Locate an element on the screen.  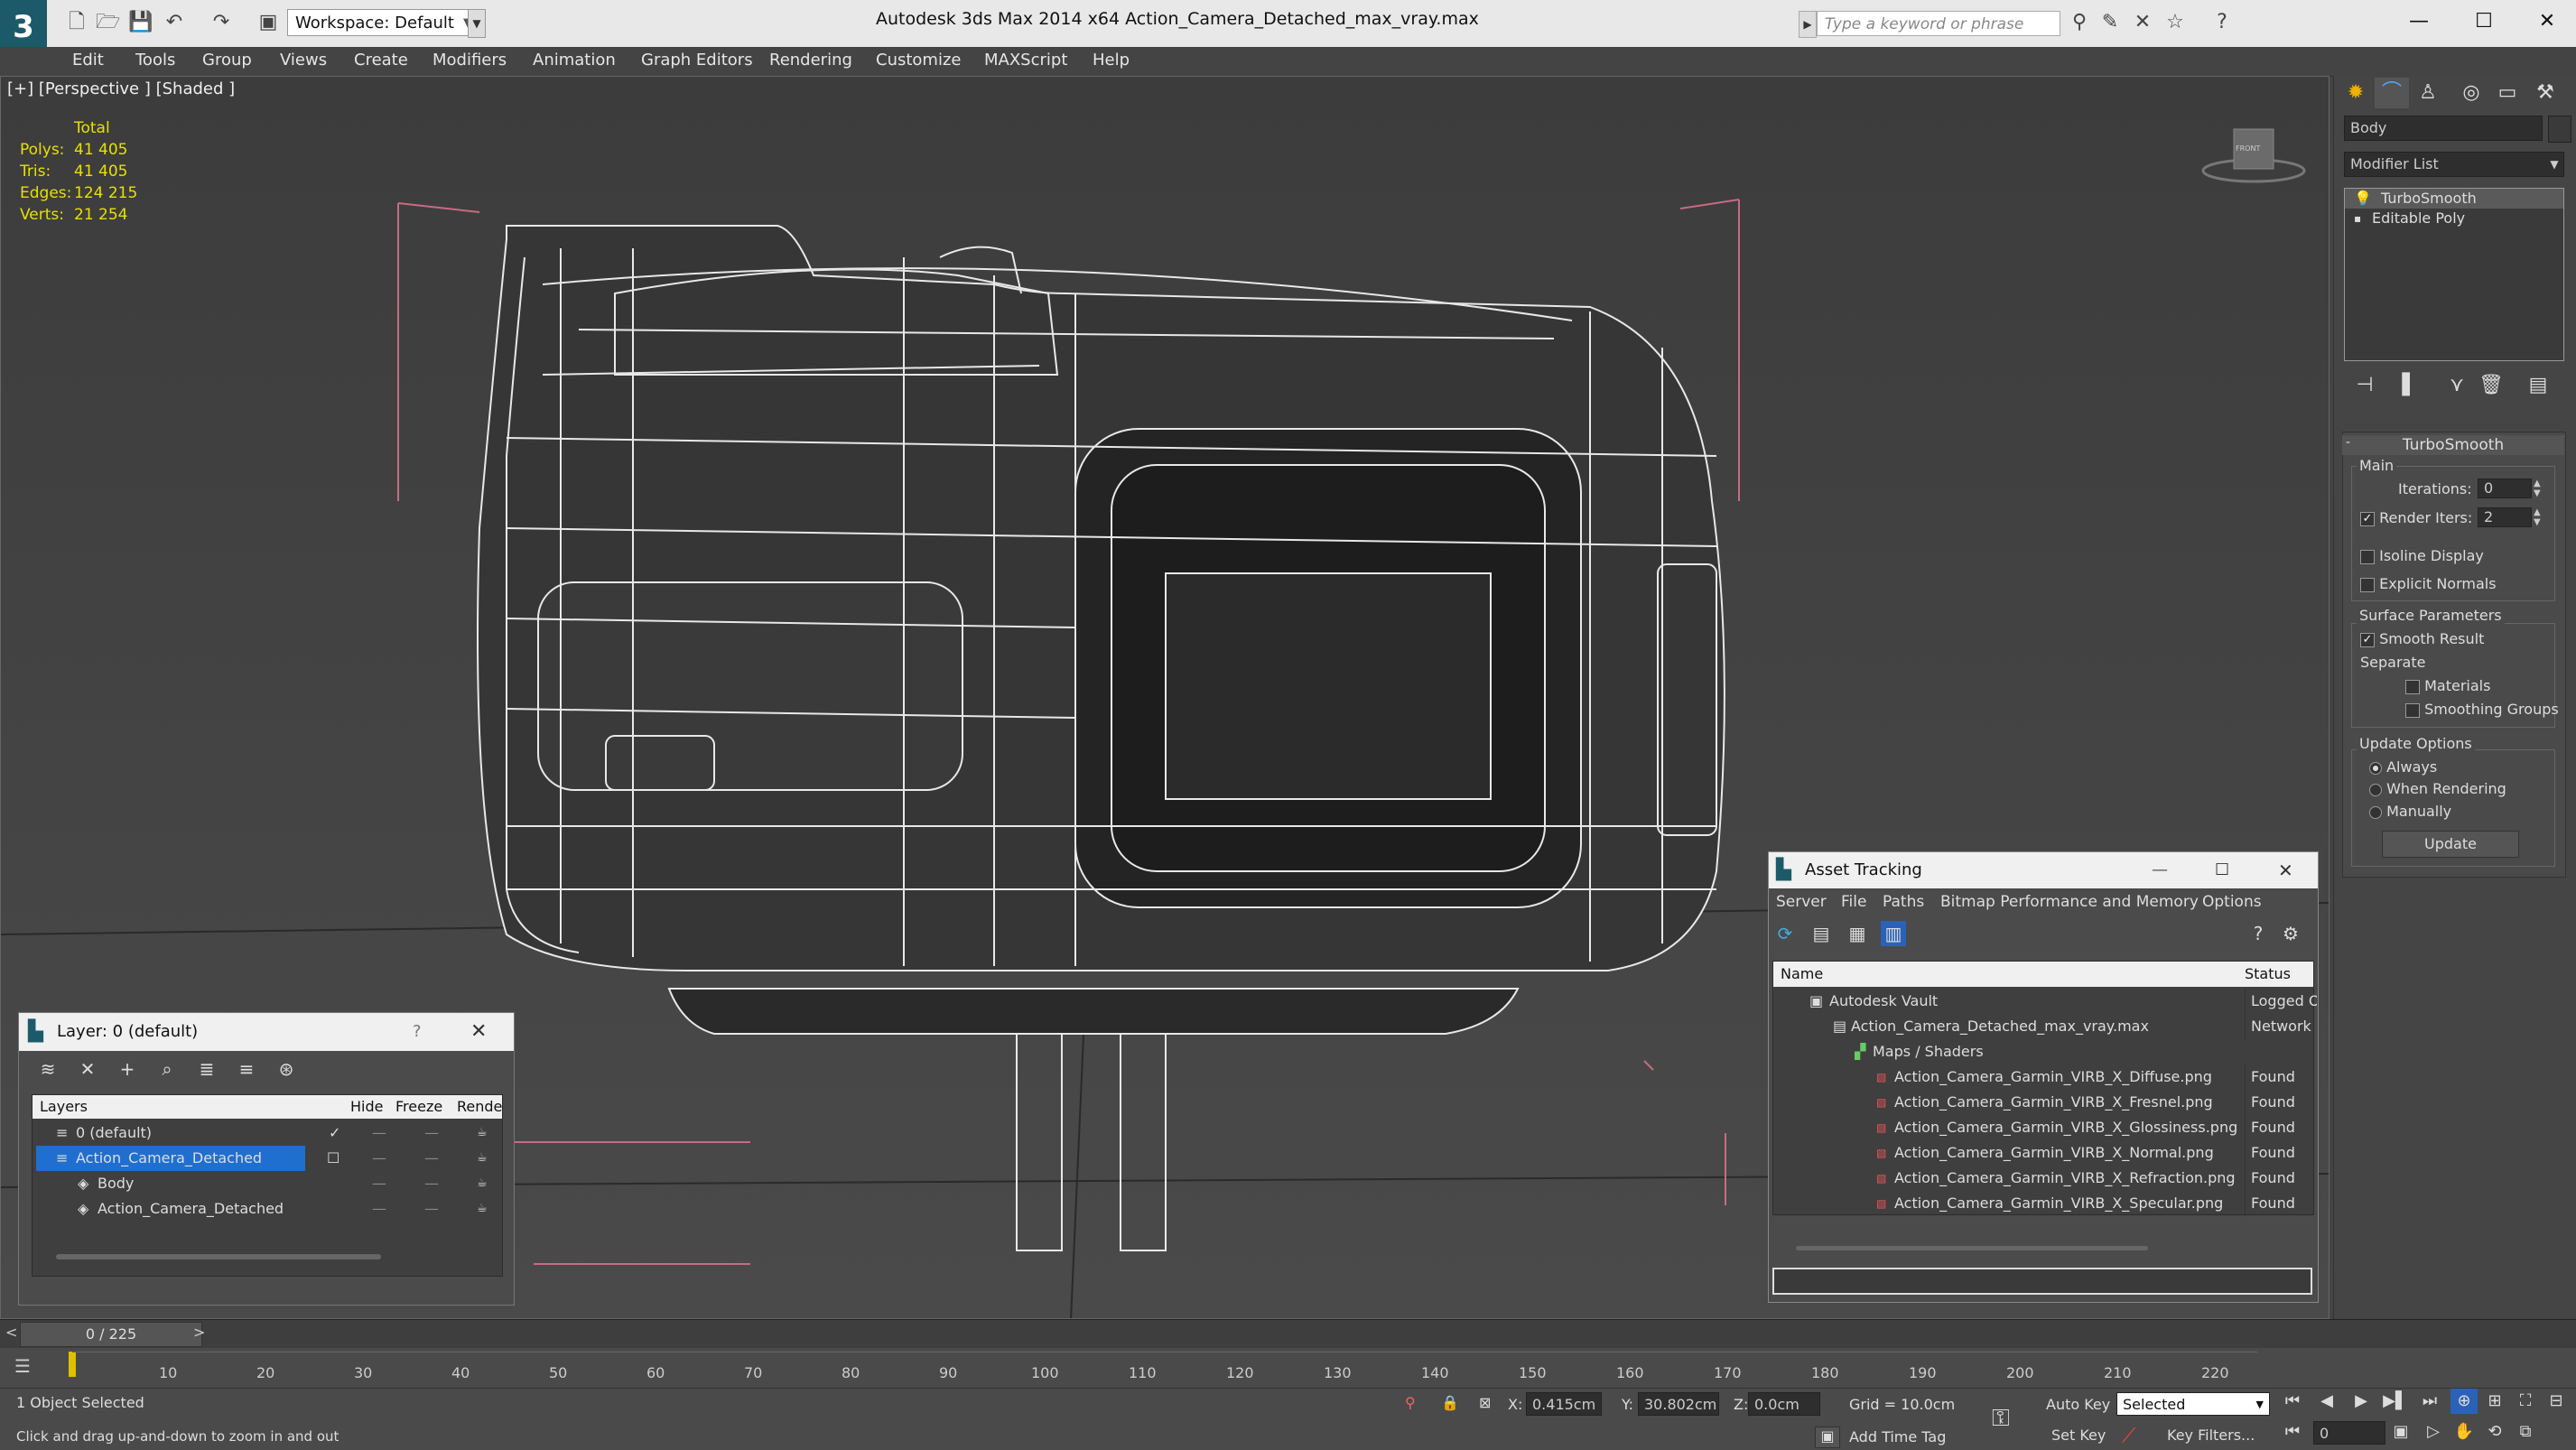
close-button: ✕ is located at coordinates (2547, 21).